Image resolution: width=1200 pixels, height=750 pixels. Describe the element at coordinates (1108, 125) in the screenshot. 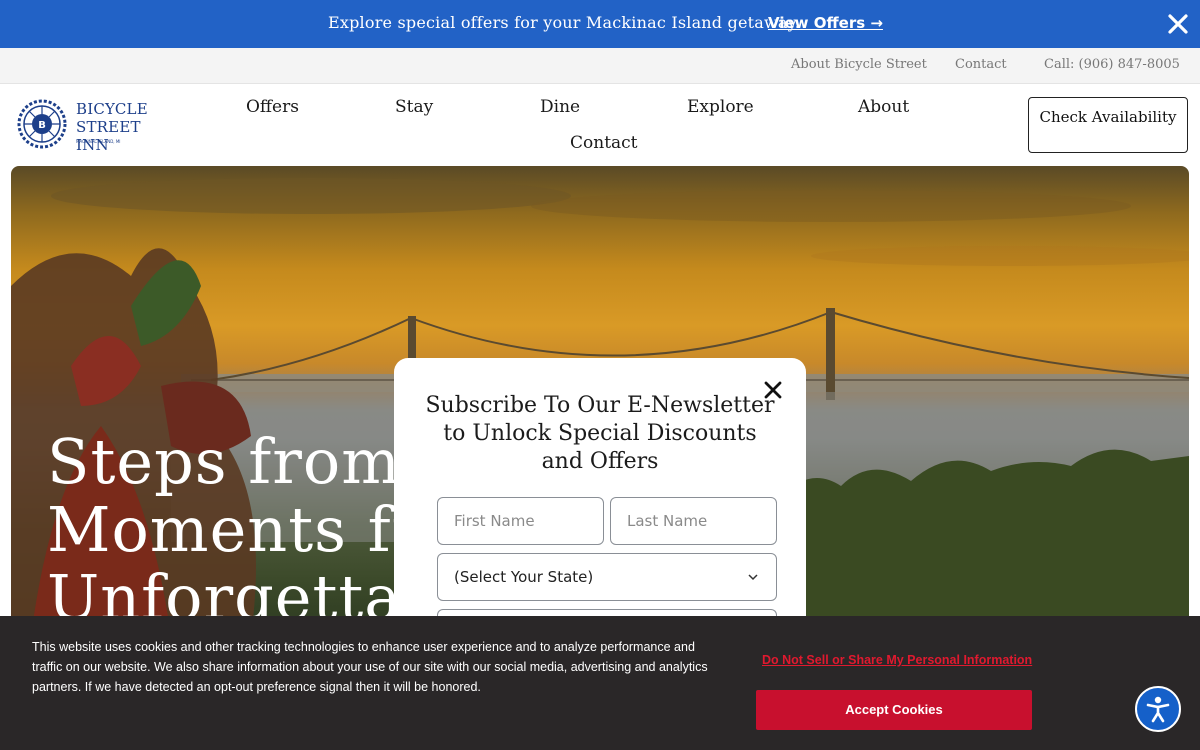

I see `check-availability-button: Check Availability` at that location.